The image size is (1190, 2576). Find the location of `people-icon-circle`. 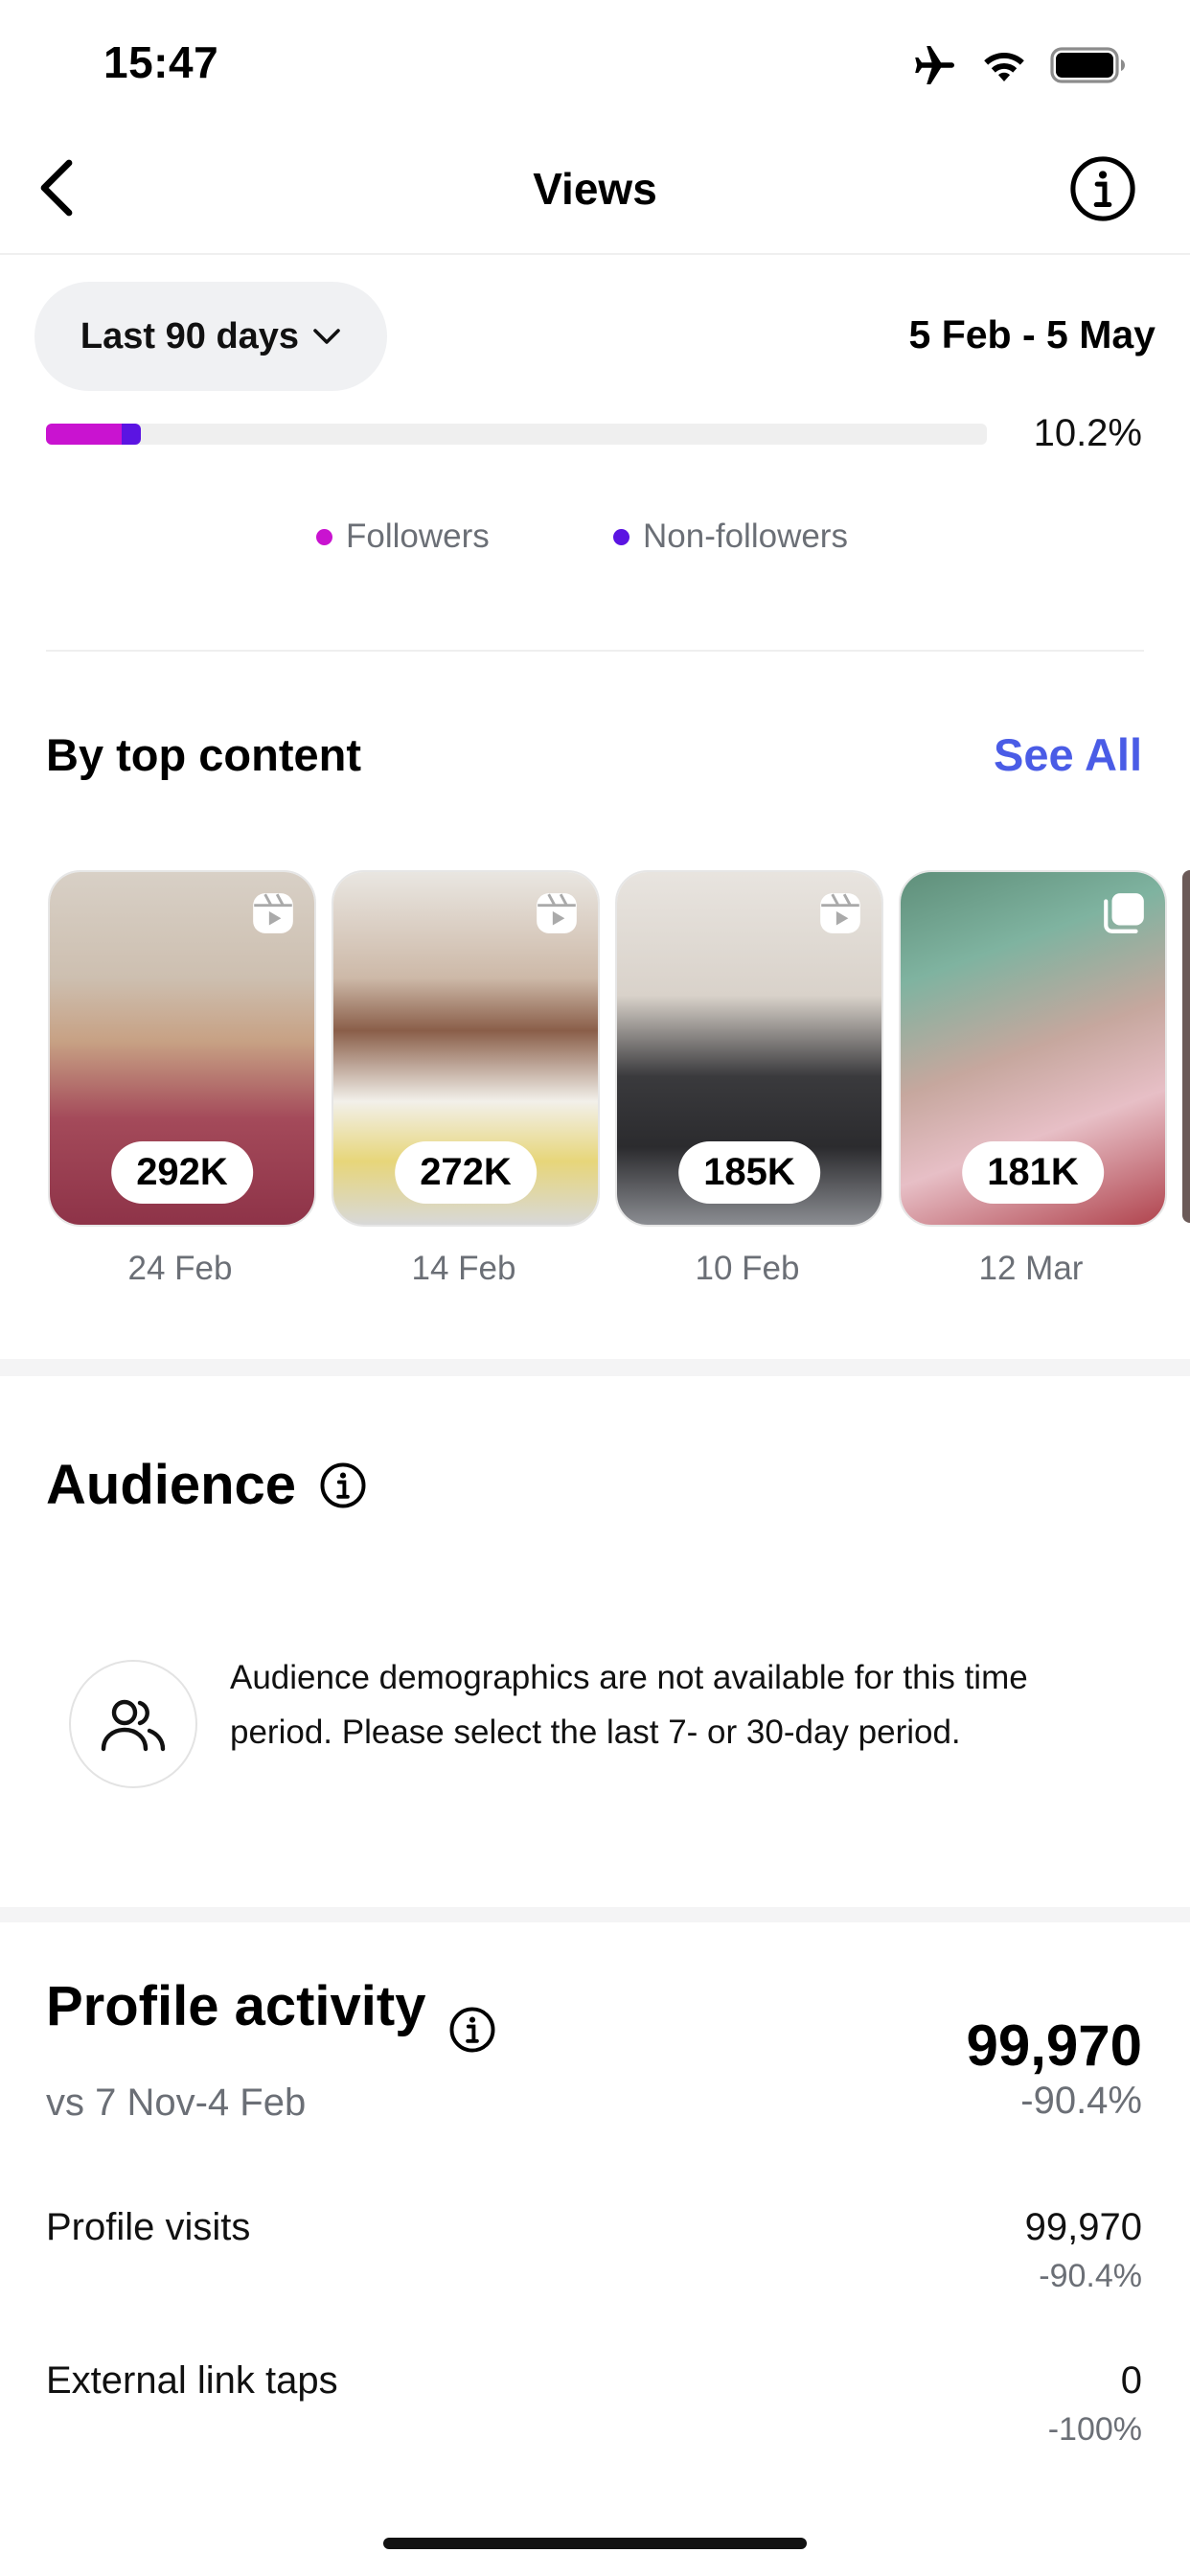

people-icon-circle is located at coordinates (133, 1724).